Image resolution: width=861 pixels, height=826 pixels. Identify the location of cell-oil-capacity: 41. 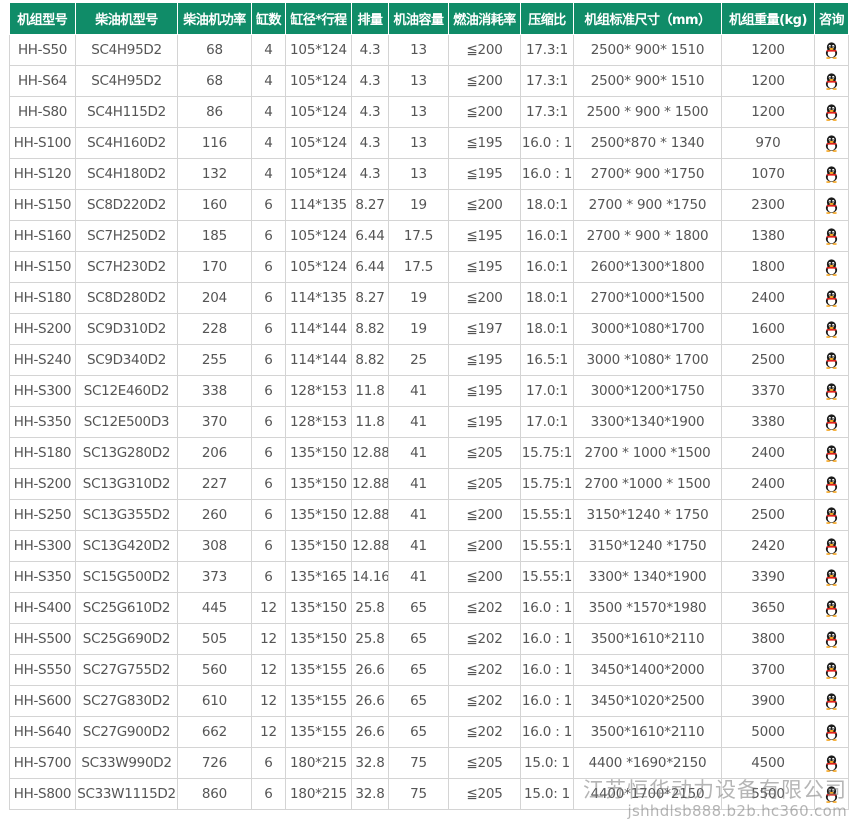
(418, 422).